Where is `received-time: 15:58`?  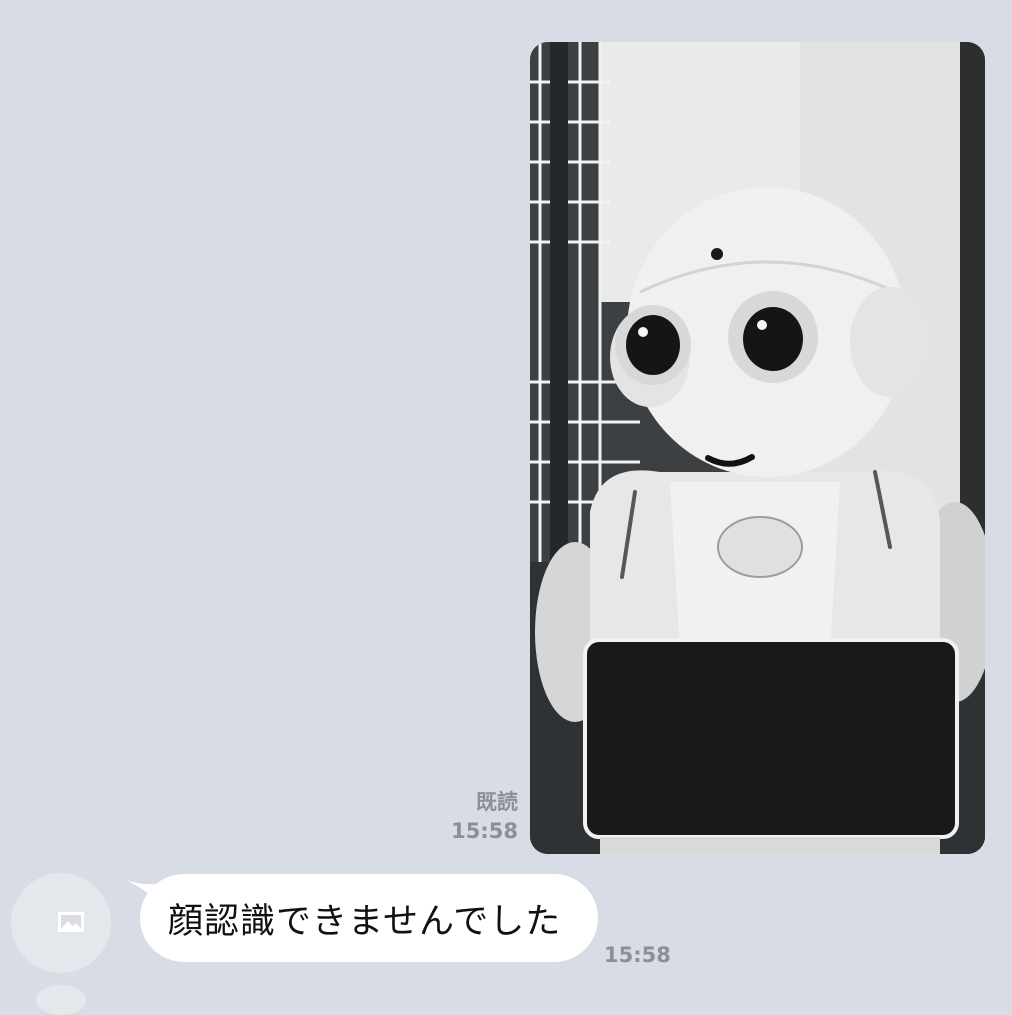
received-time: 15:58 is located at coordinates (637, 955).